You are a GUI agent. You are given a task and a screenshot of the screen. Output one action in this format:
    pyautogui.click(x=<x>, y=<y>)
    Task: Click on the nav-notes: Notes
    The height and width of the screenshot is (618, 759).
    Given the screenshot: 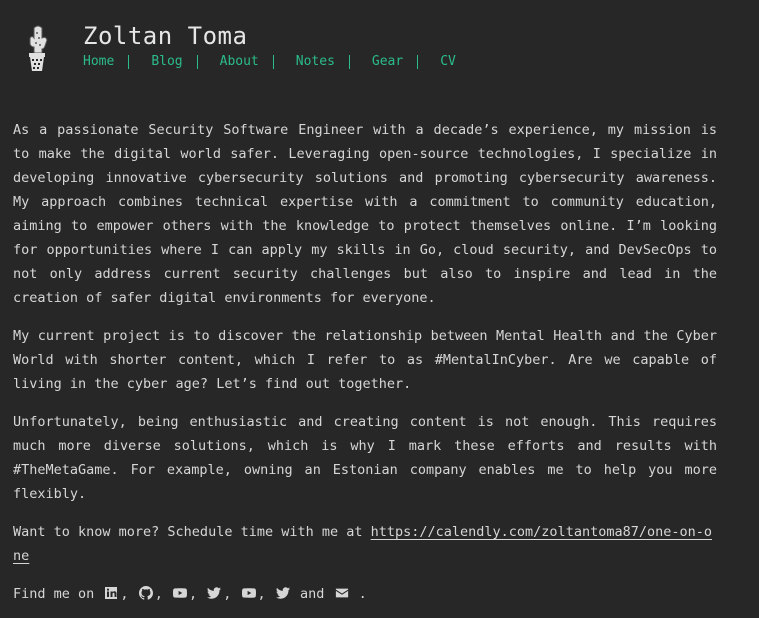 What is the action you would take?
    pyautogui.click(x=323, y=62)
    